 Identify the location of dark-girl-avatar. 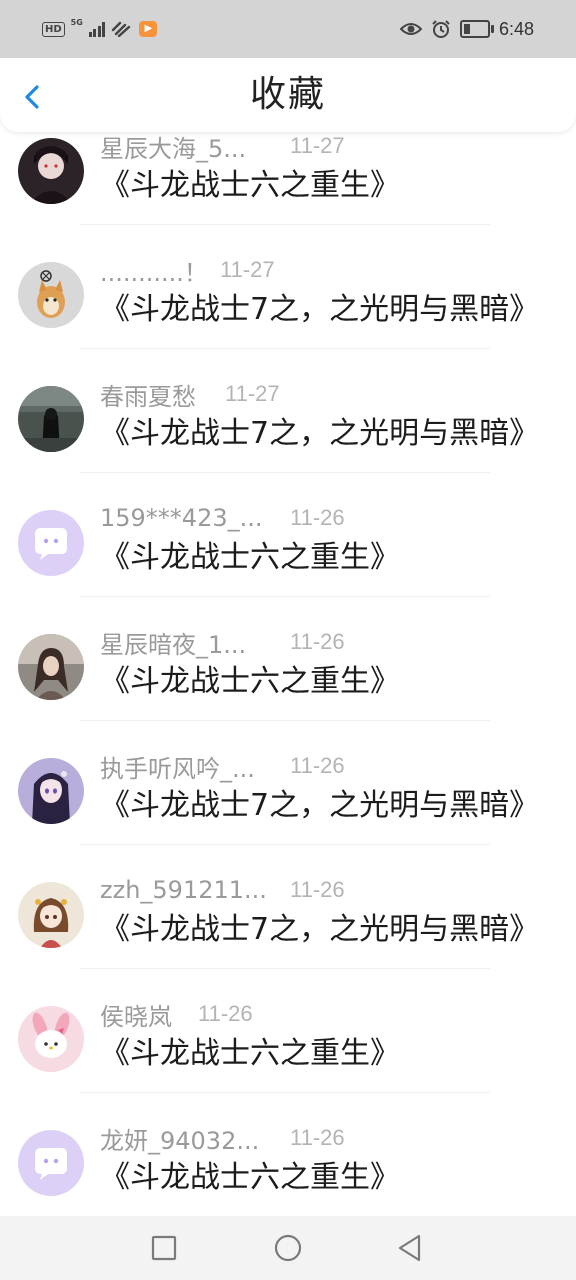
(51, 171).